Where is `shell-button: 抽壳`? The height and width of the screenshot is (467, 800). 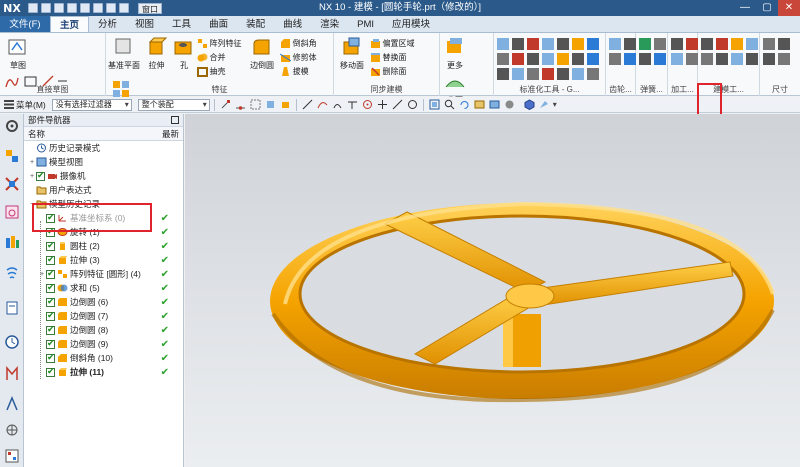 shell-button: 抽壳 is located at coordinates (219, 71).